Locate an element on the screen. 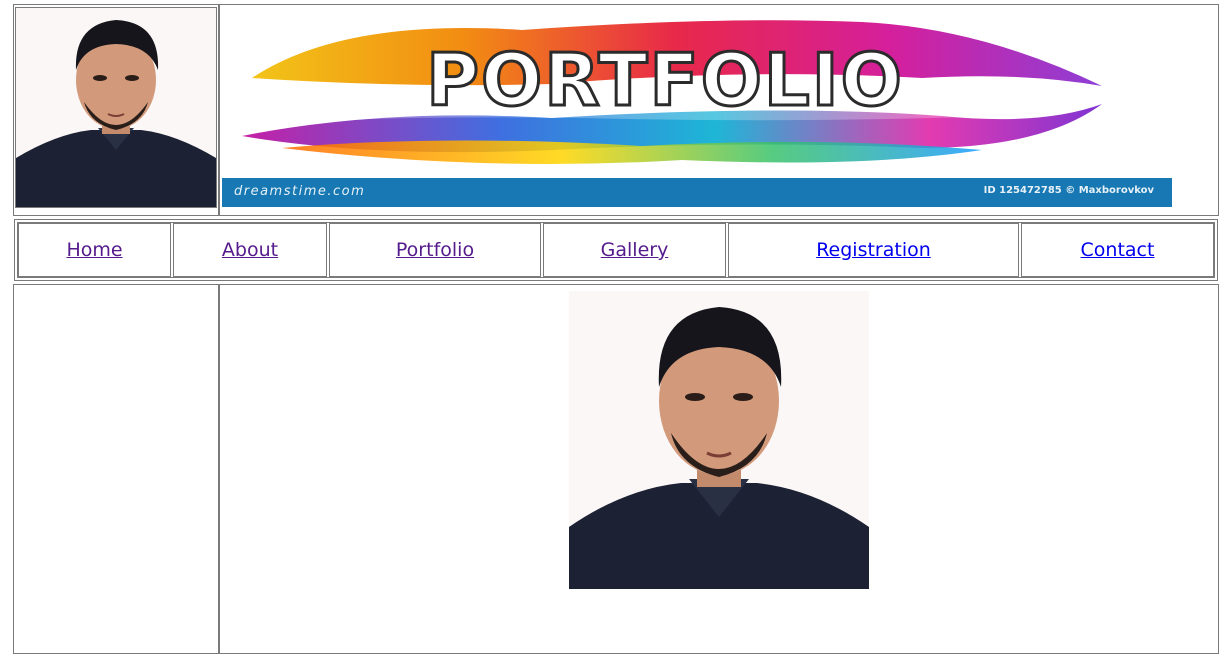 The height and width of the screenshot is (654, 1219). nav-link-contact: Contact is located at coordinates (1118, 250).